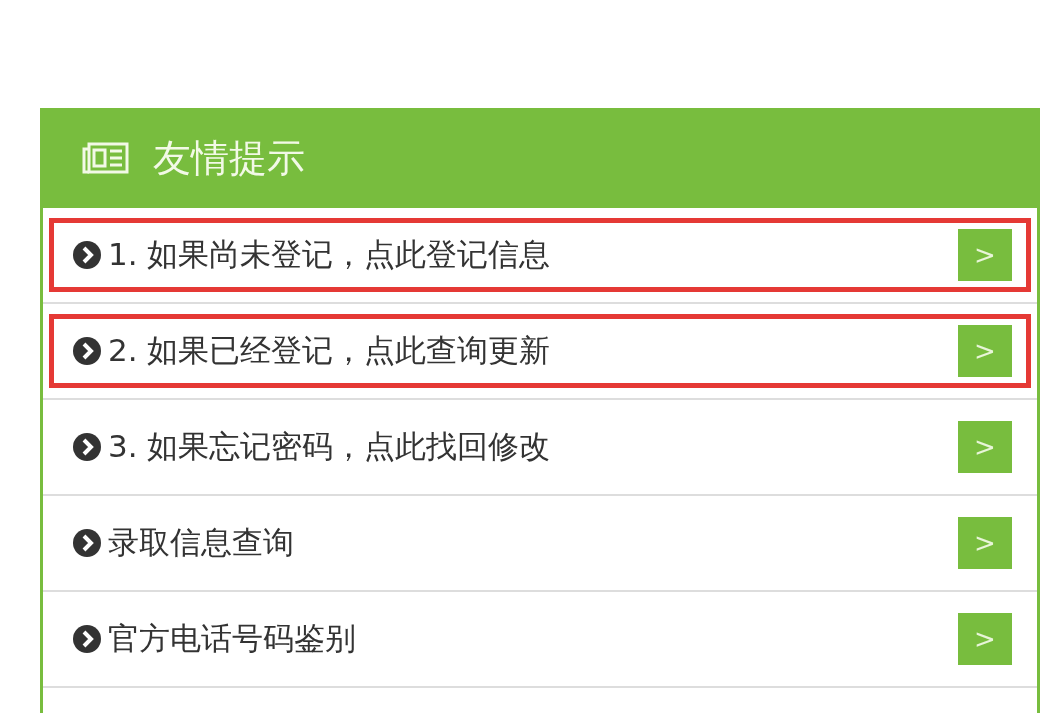  What do you see at coordinates (533, 447) in the screenshot?
I see `menu-item-label: 3. 如果忘记密码，点此找回修改` at bounding box center [533, 447].